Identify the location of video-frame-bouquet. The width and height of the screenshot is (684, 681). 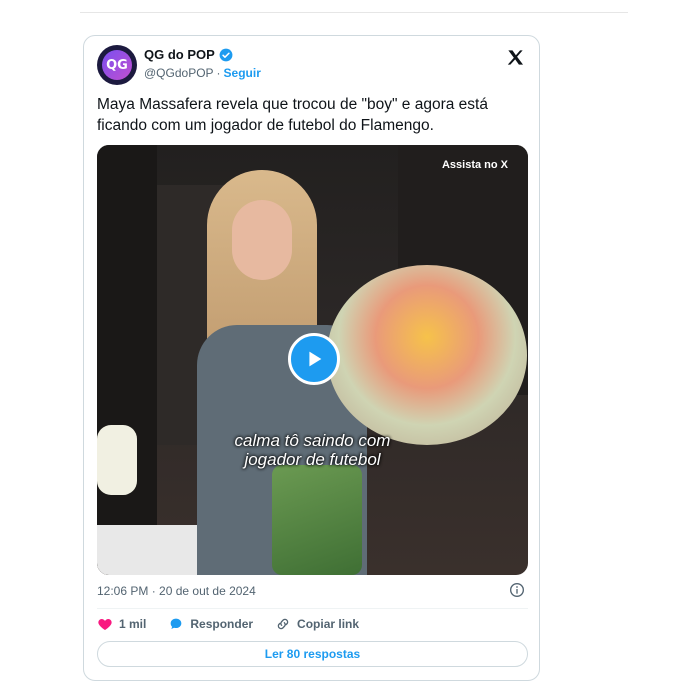
(427, 355).